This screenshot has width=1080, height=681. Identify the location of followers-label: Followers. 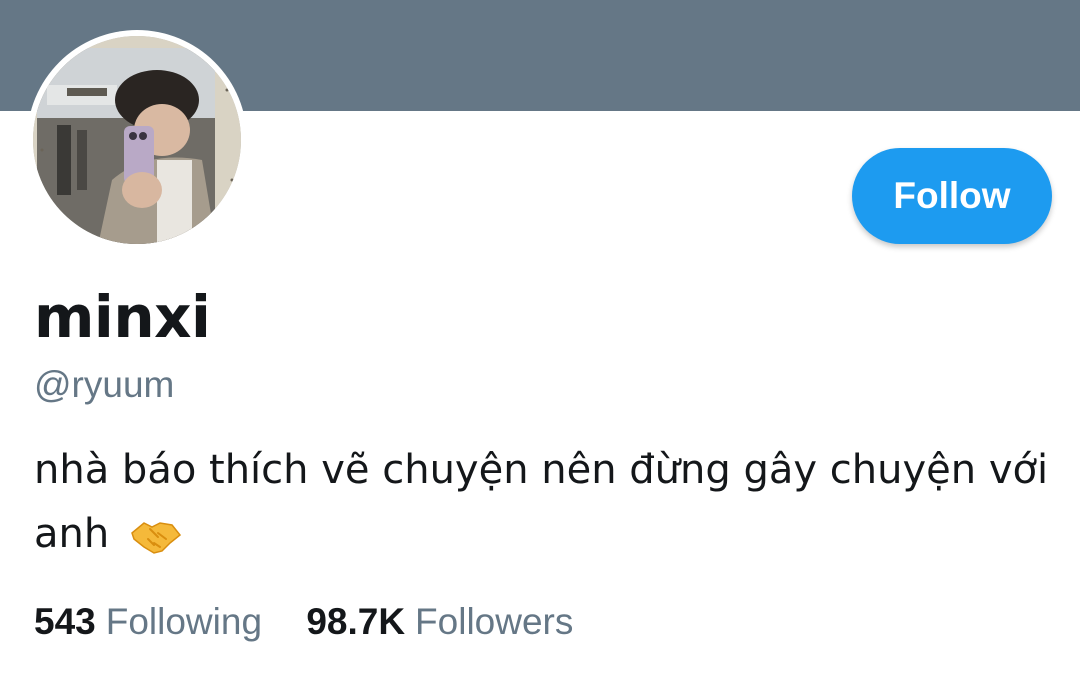
(494, 621).